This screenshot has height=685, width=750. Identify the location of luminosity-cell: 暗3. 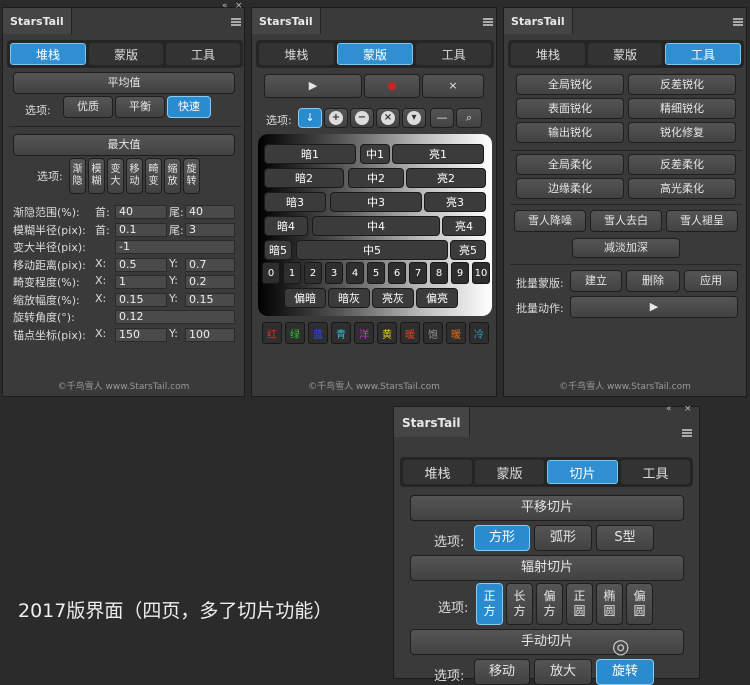
(295, 202).